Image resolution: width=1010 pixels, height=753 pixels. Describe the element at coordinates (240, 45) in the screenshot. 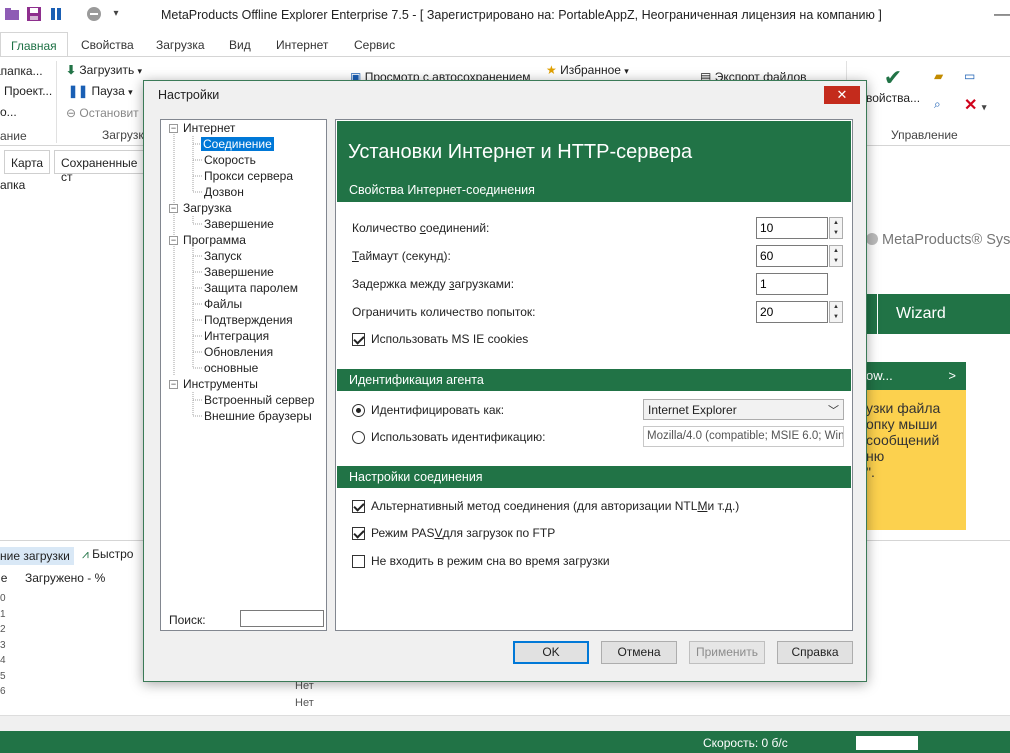

I see `tab-view: Вид` at that location.